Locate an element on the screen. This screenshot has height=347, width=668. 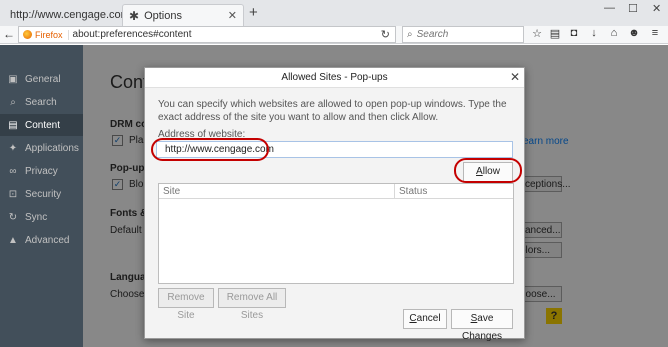
sidebar-item-label: Content is located at coordinates (43, 125).